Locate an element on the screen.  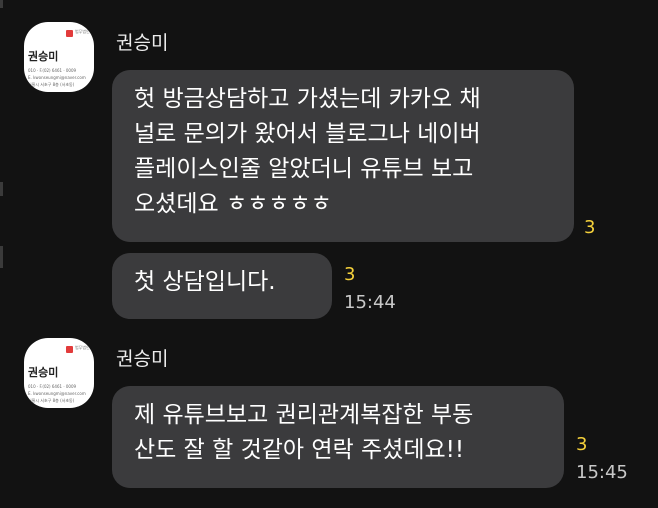
message-time: 15:44 is located at coordinates (370, 302).